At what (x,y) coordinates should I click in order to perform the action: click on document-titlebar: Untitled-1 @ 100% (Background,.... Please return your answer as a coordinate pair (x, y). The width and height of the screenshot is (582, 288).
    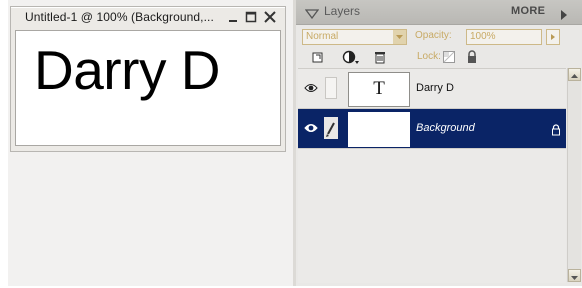
    Looking at the image, I should click on (148, 17).